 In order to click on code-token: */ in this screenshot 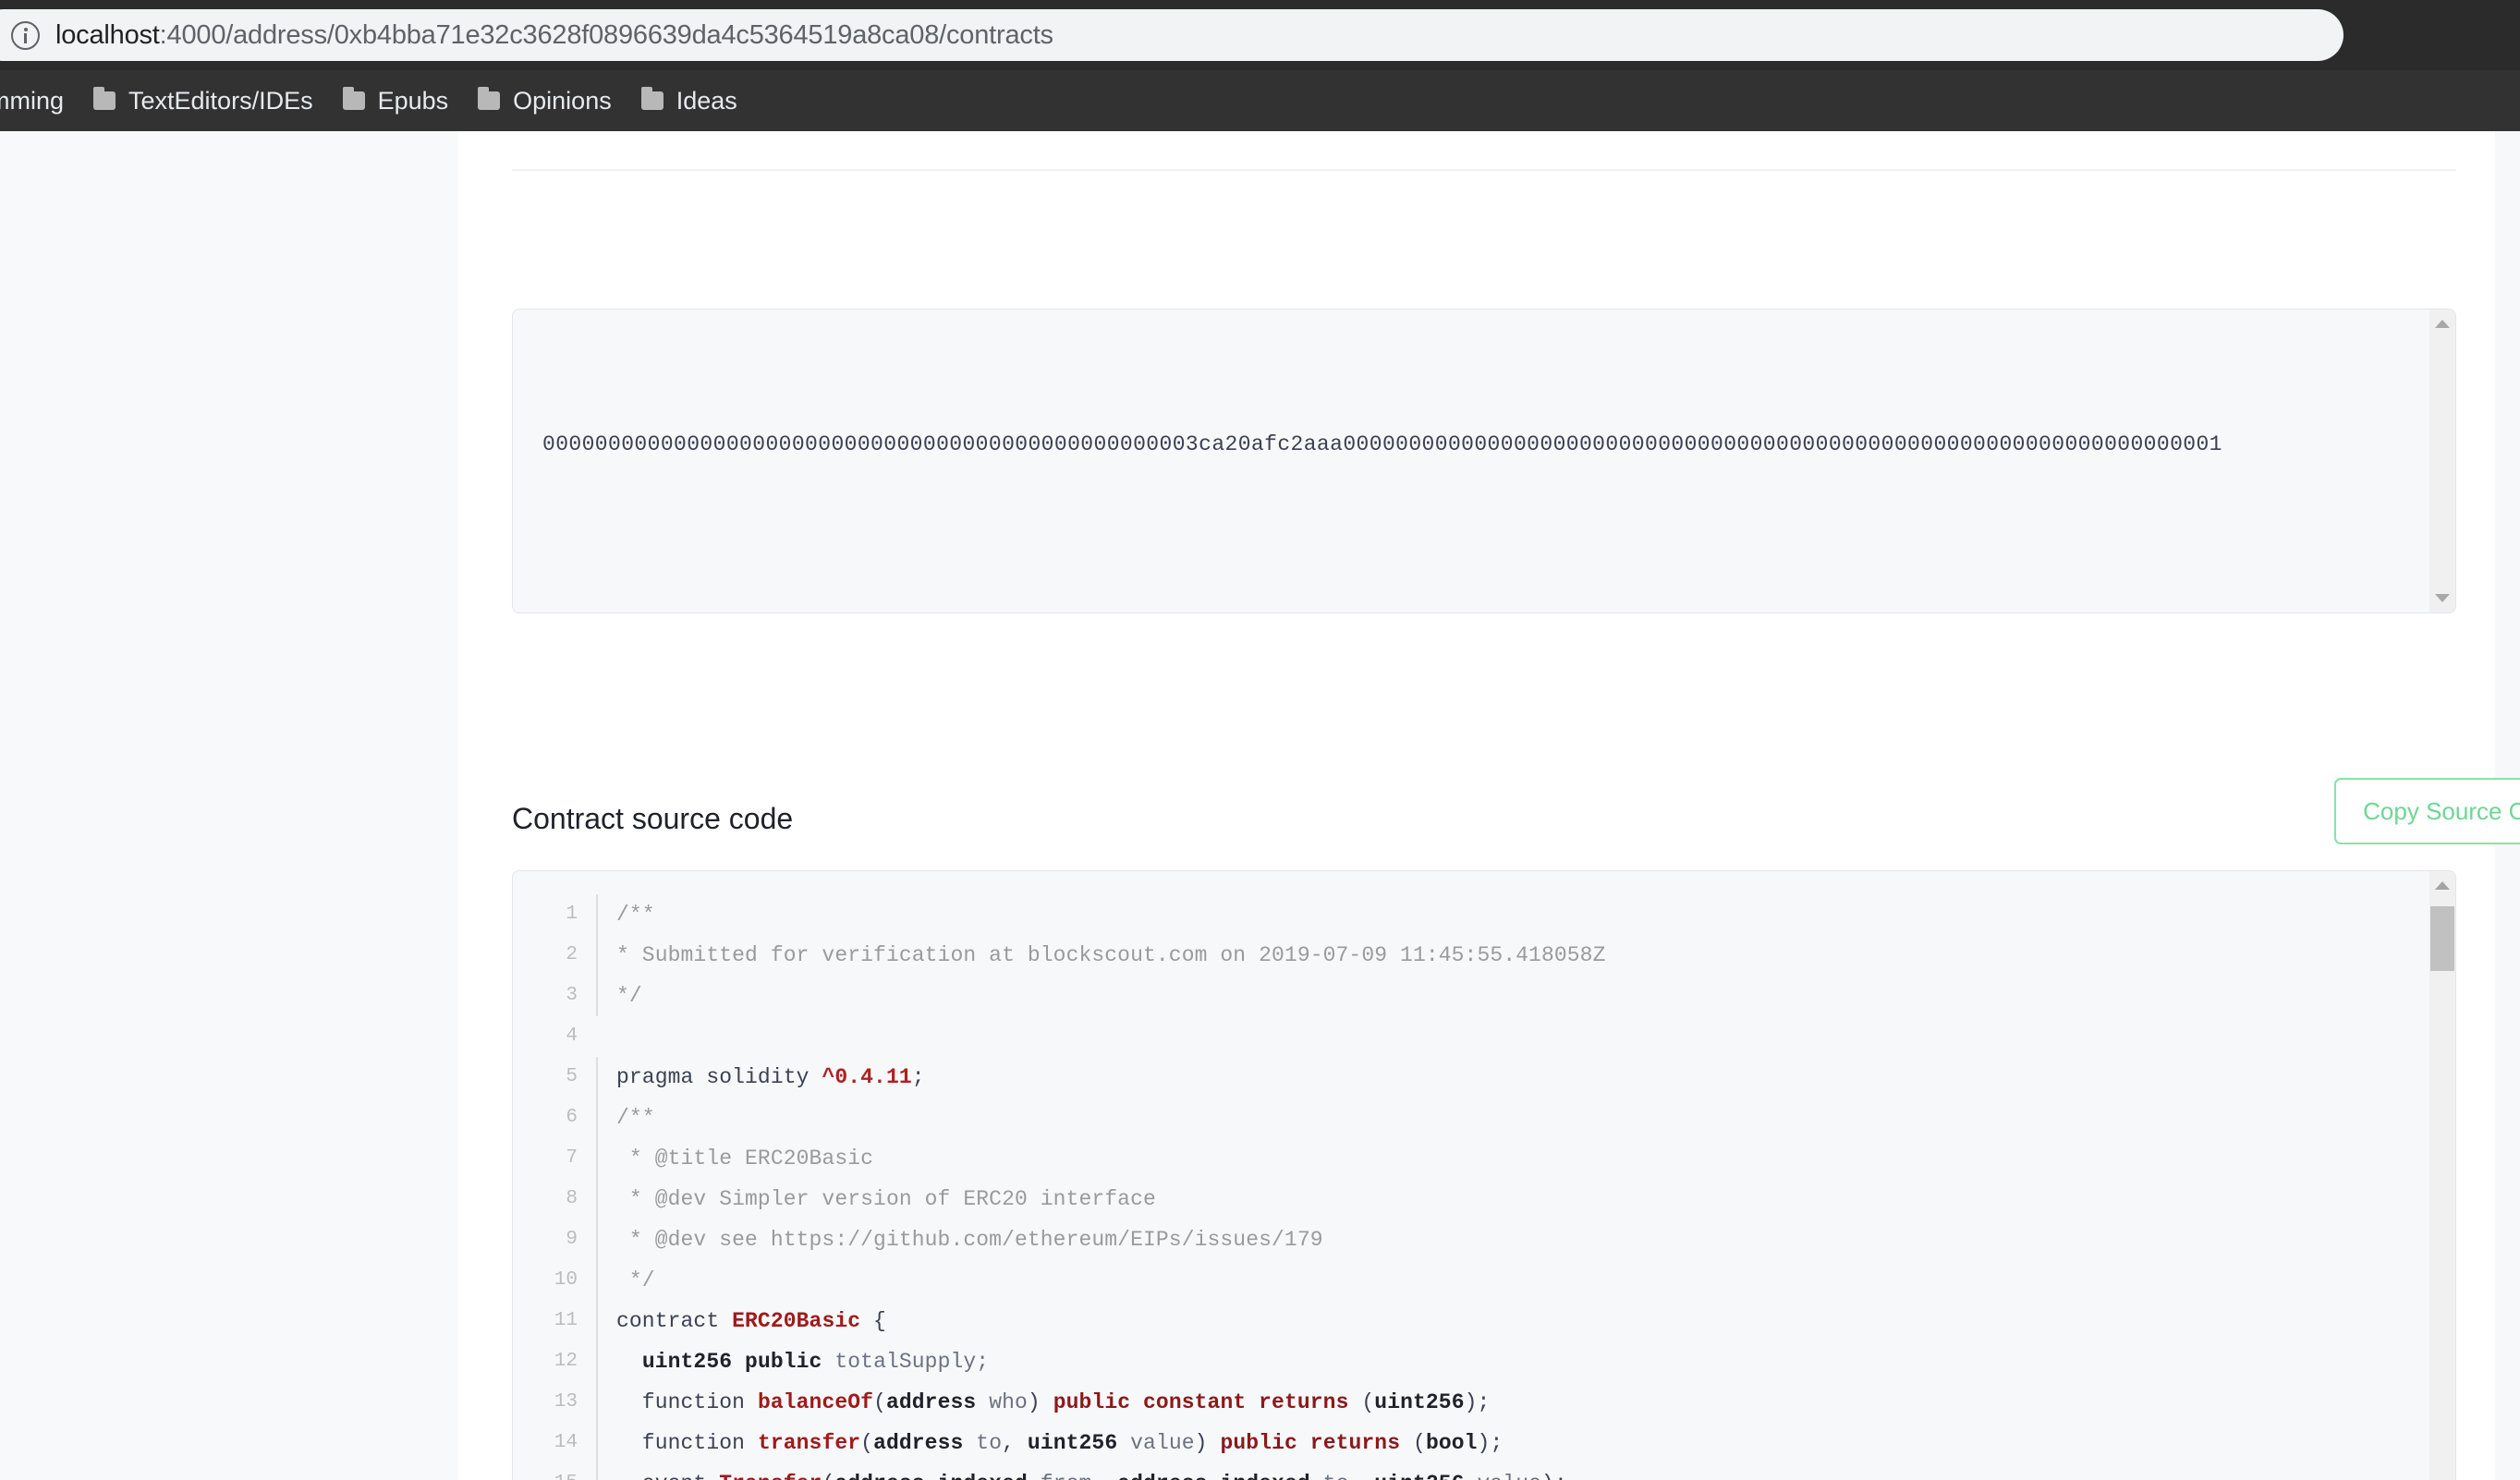, I will do `click(635, 1280)`.